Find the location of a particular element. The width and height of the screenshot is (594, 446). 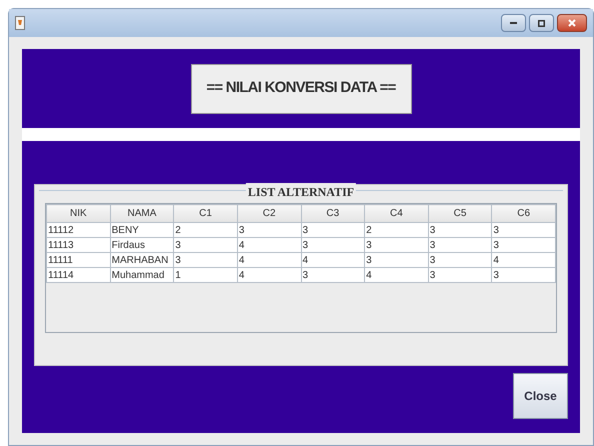

column-header: C1 is located at coordinates (206, 213).